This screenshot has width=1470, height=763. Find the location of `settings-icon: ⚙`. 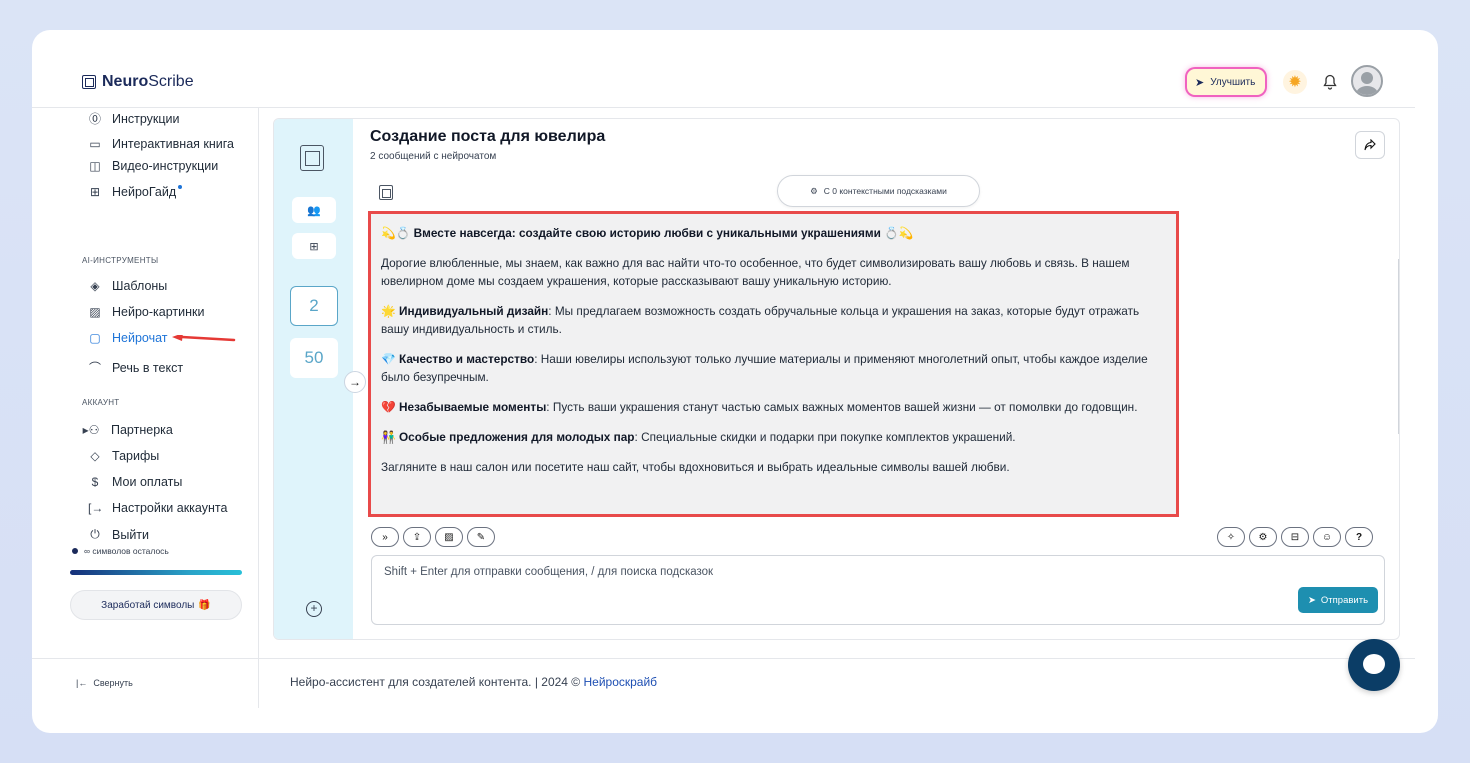

settings-icon: ⚙ is located at coordinates (1263, 537).